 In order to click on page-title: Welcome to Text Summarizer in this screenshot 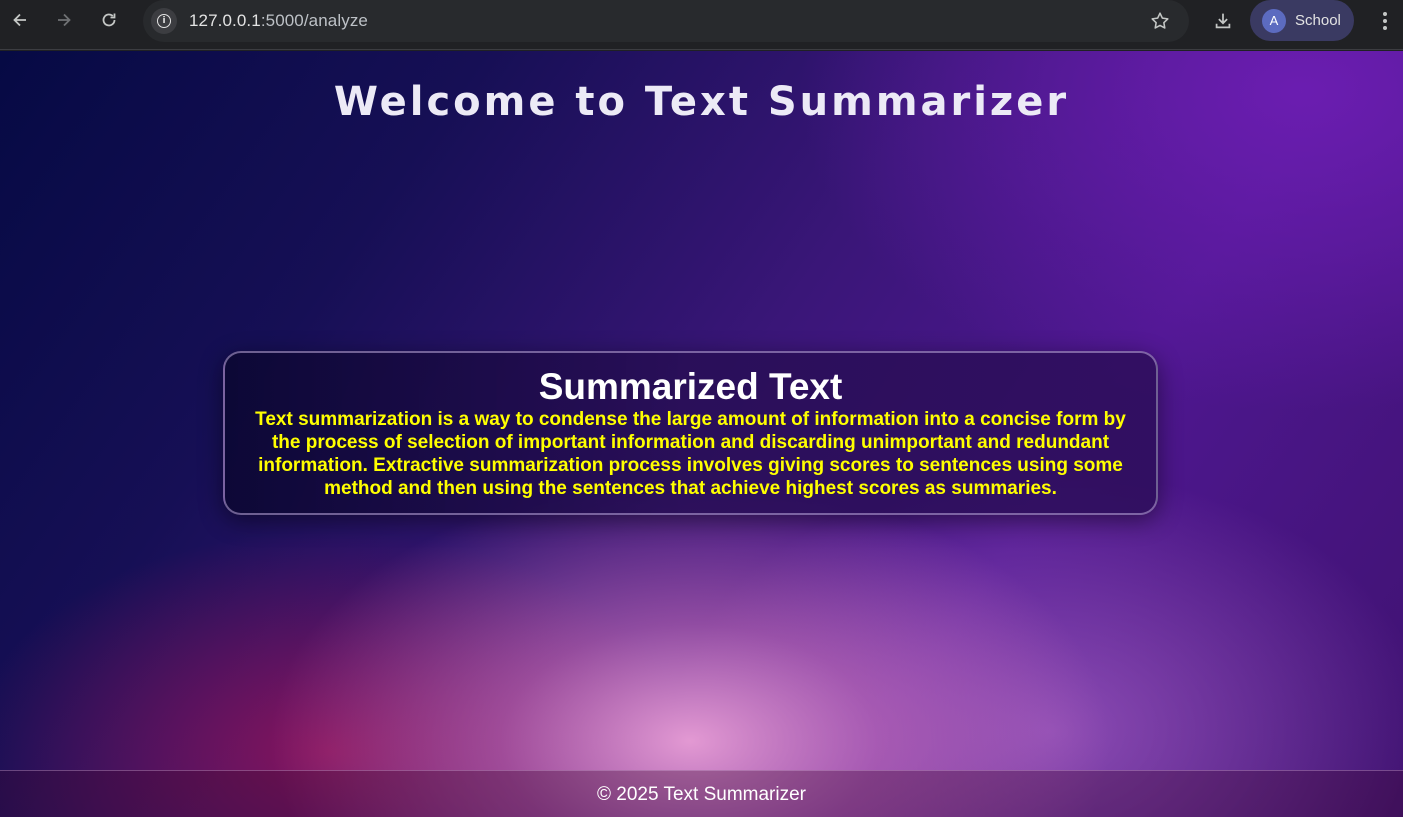, I will do `click(701, 102)`.